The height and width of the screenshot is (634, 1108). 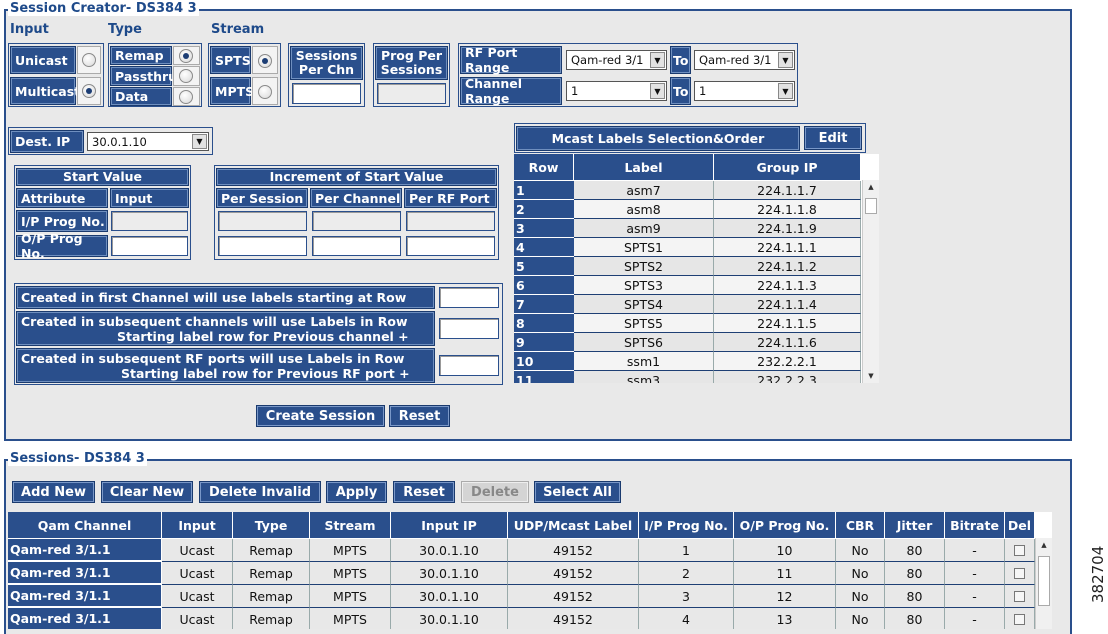 I want to click on sessions-col-header: Qam Channel, so click(x=85, y=525).